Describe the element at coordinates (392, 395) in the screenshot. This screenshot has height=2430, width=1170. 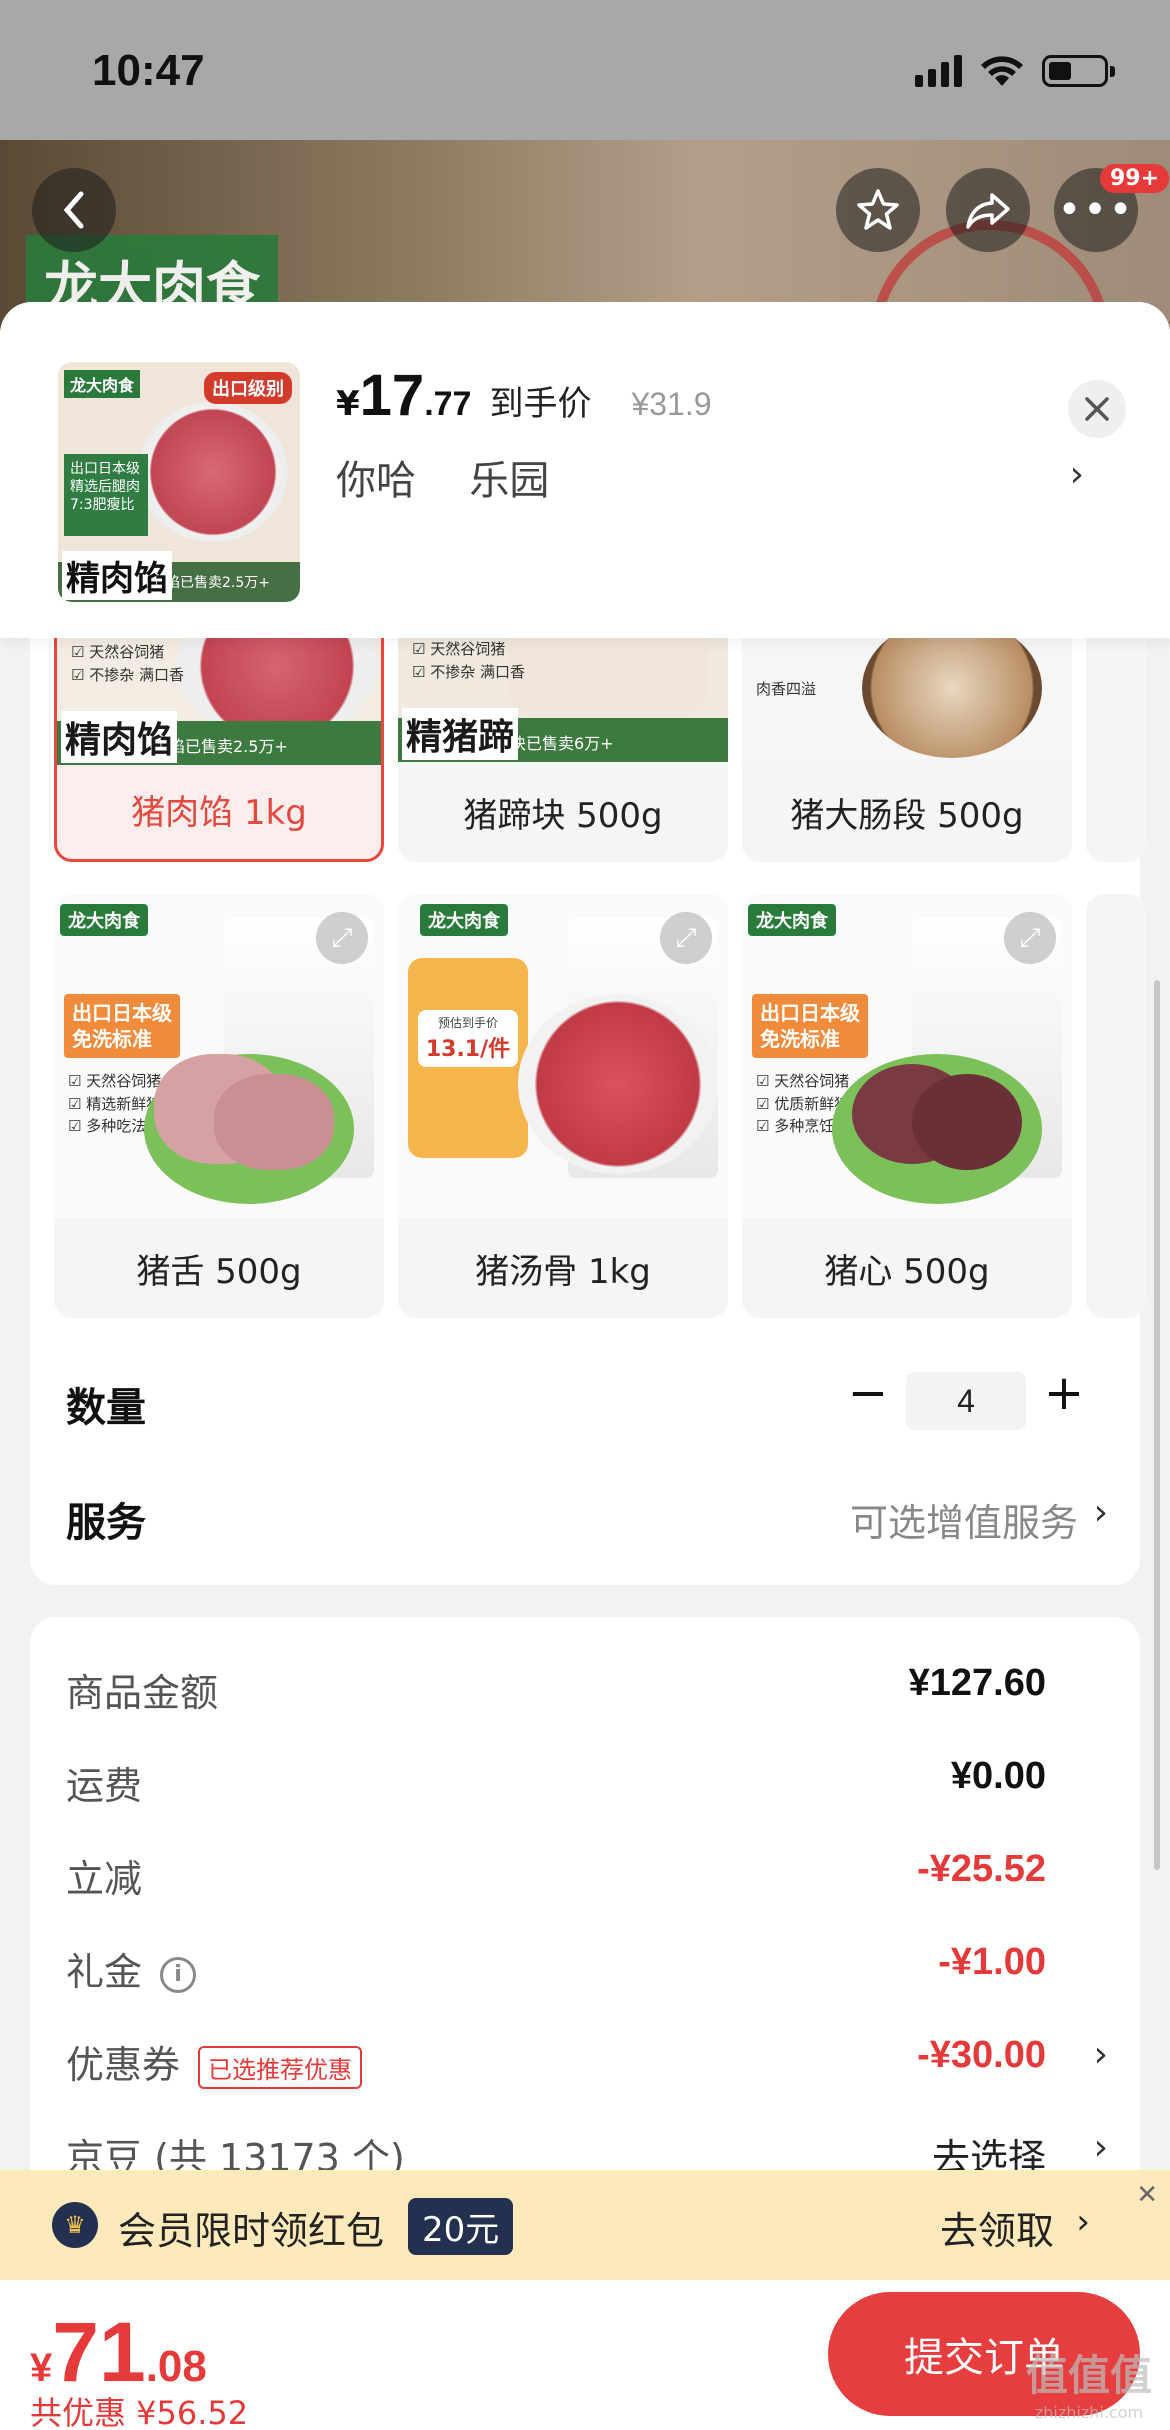
I see `price-integer: 17` at that location.